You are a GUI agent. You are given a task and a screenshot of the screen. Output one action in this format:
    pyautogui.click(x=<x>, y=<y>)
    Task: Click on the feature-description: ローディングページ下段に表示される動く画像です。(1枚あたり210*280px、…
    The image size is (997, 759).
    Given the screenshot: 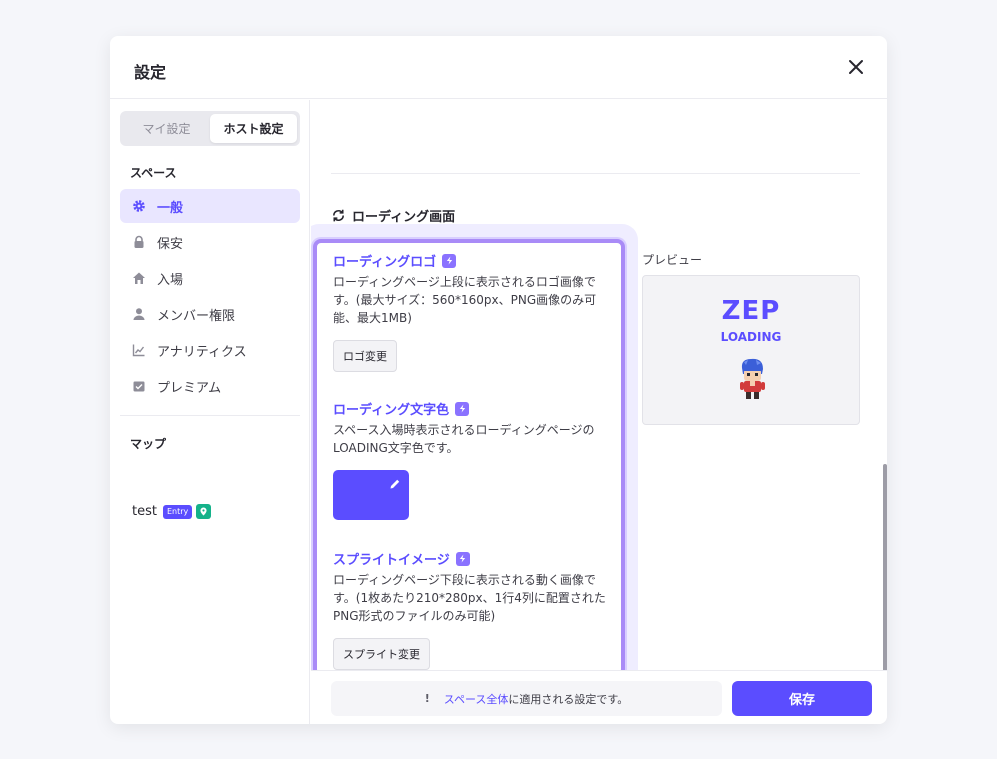 What is the action you would take?
    pyautogui.click(x=469, y=598)
    